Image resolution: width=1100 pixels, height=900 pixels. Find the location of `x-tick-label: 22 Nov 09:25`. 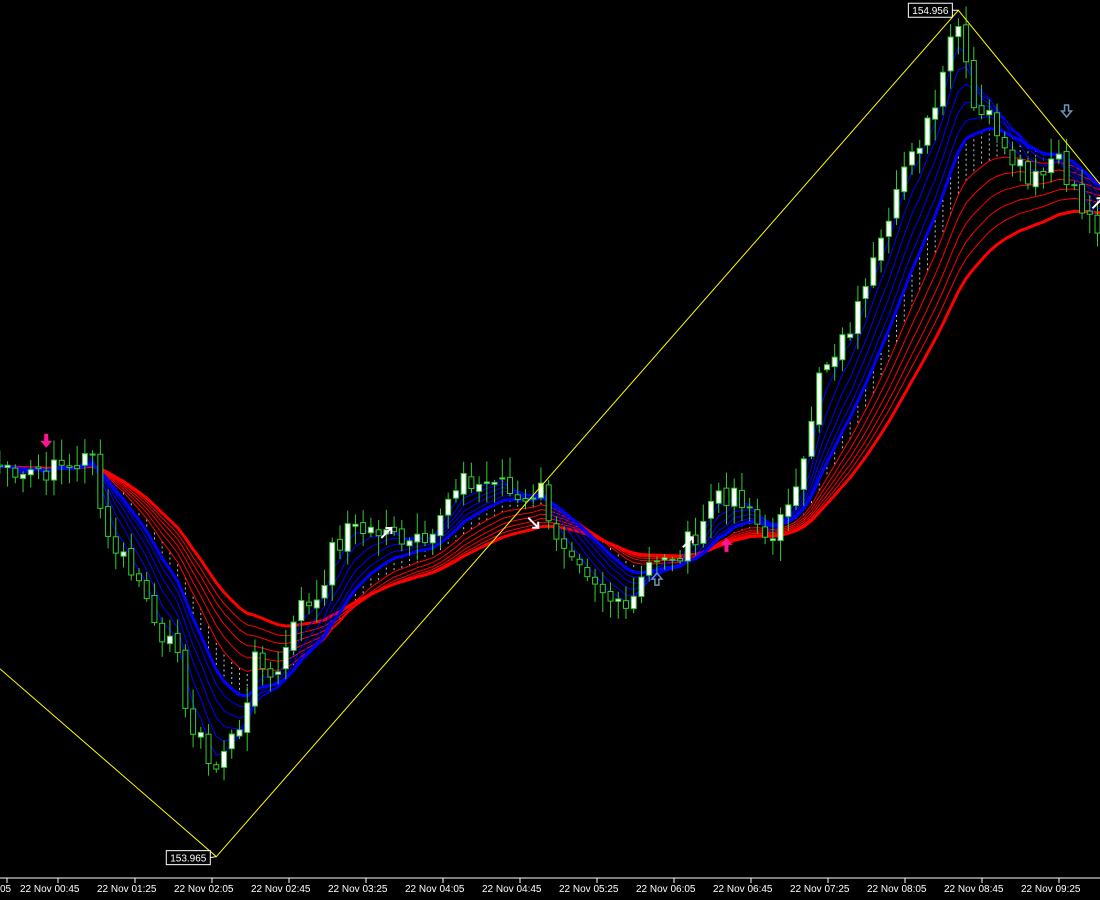

x-tick-label: 22 Nov 09:25 is located at coordinates (1051, 889).